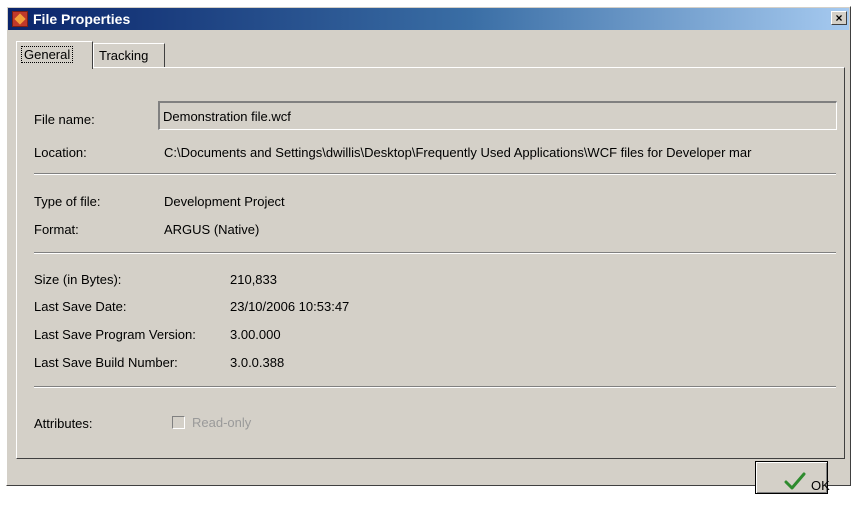 Image resolution: width=858 pixels, height=515 pixels. I want to click on format-label: Format:, so click(56, 229).